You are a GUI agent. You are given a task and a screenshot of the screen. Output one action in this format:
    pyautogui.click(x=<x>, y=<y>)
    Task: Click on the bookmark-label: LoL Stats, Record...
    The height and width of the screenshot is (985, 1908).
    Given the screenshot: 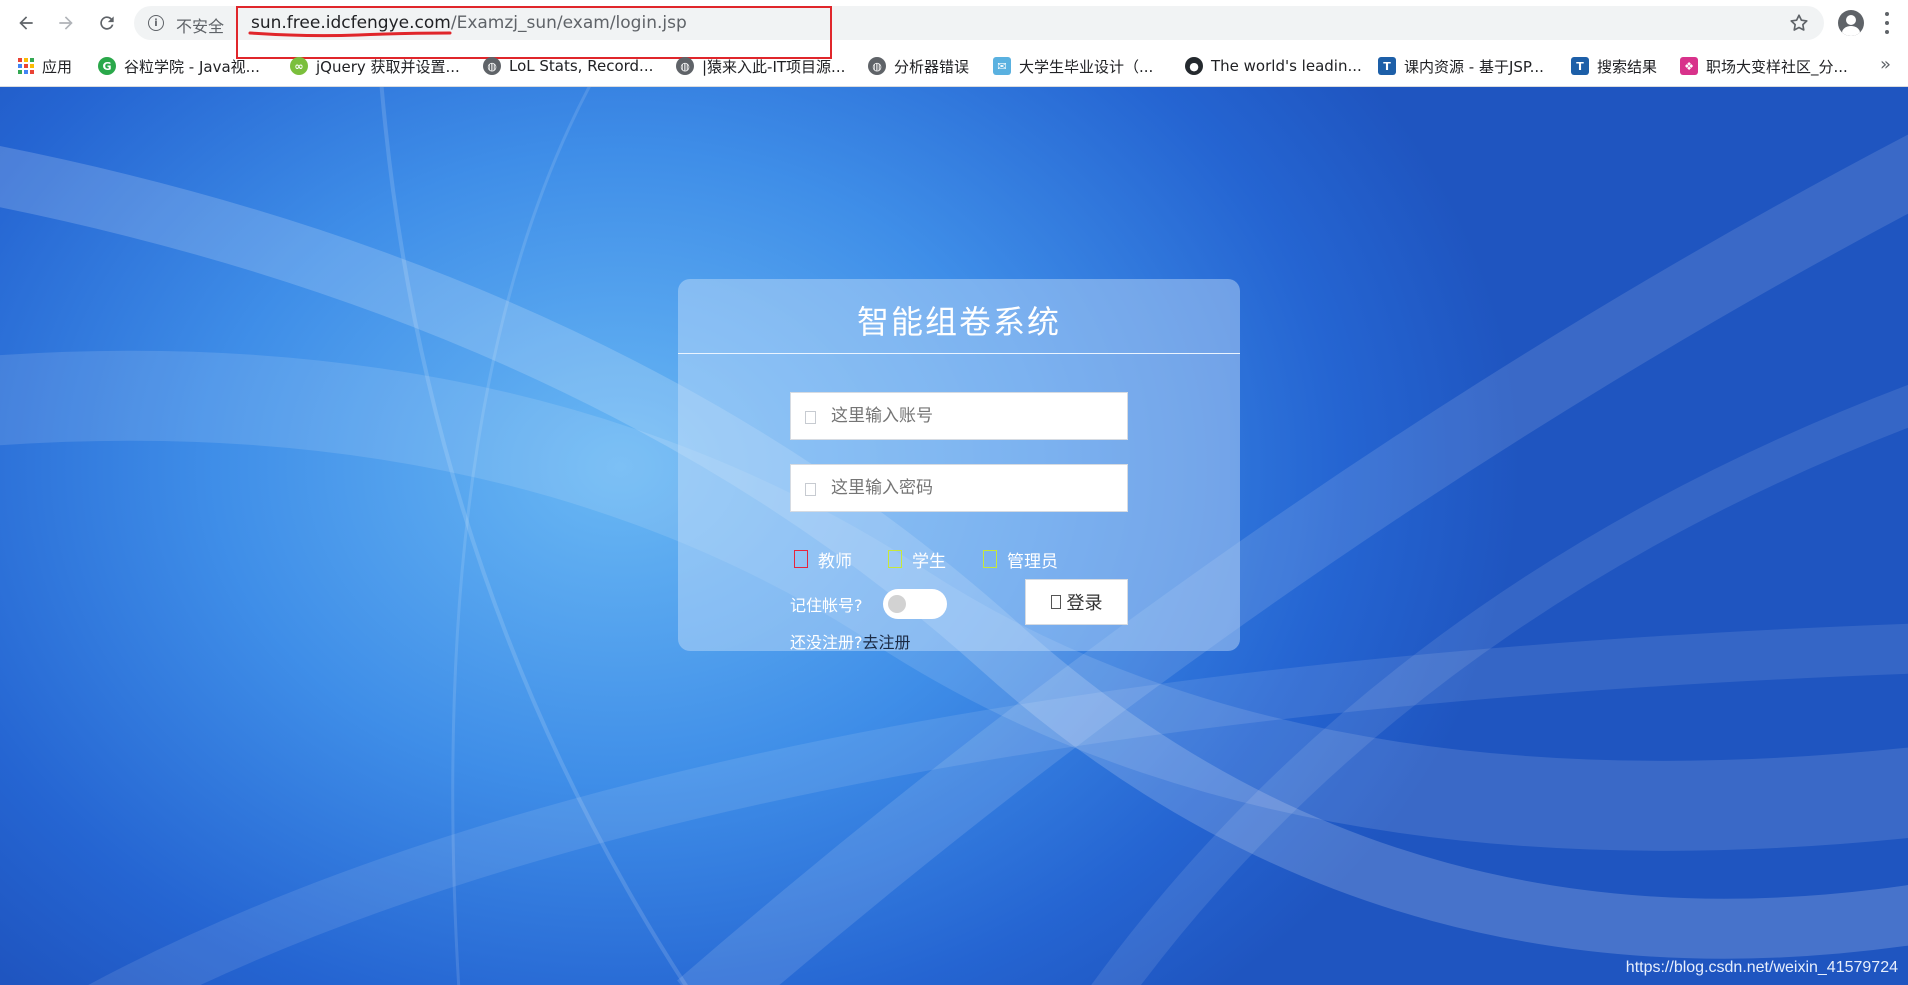 What is the action you would take?
    pyautogui.click(x=581, y=66)
    